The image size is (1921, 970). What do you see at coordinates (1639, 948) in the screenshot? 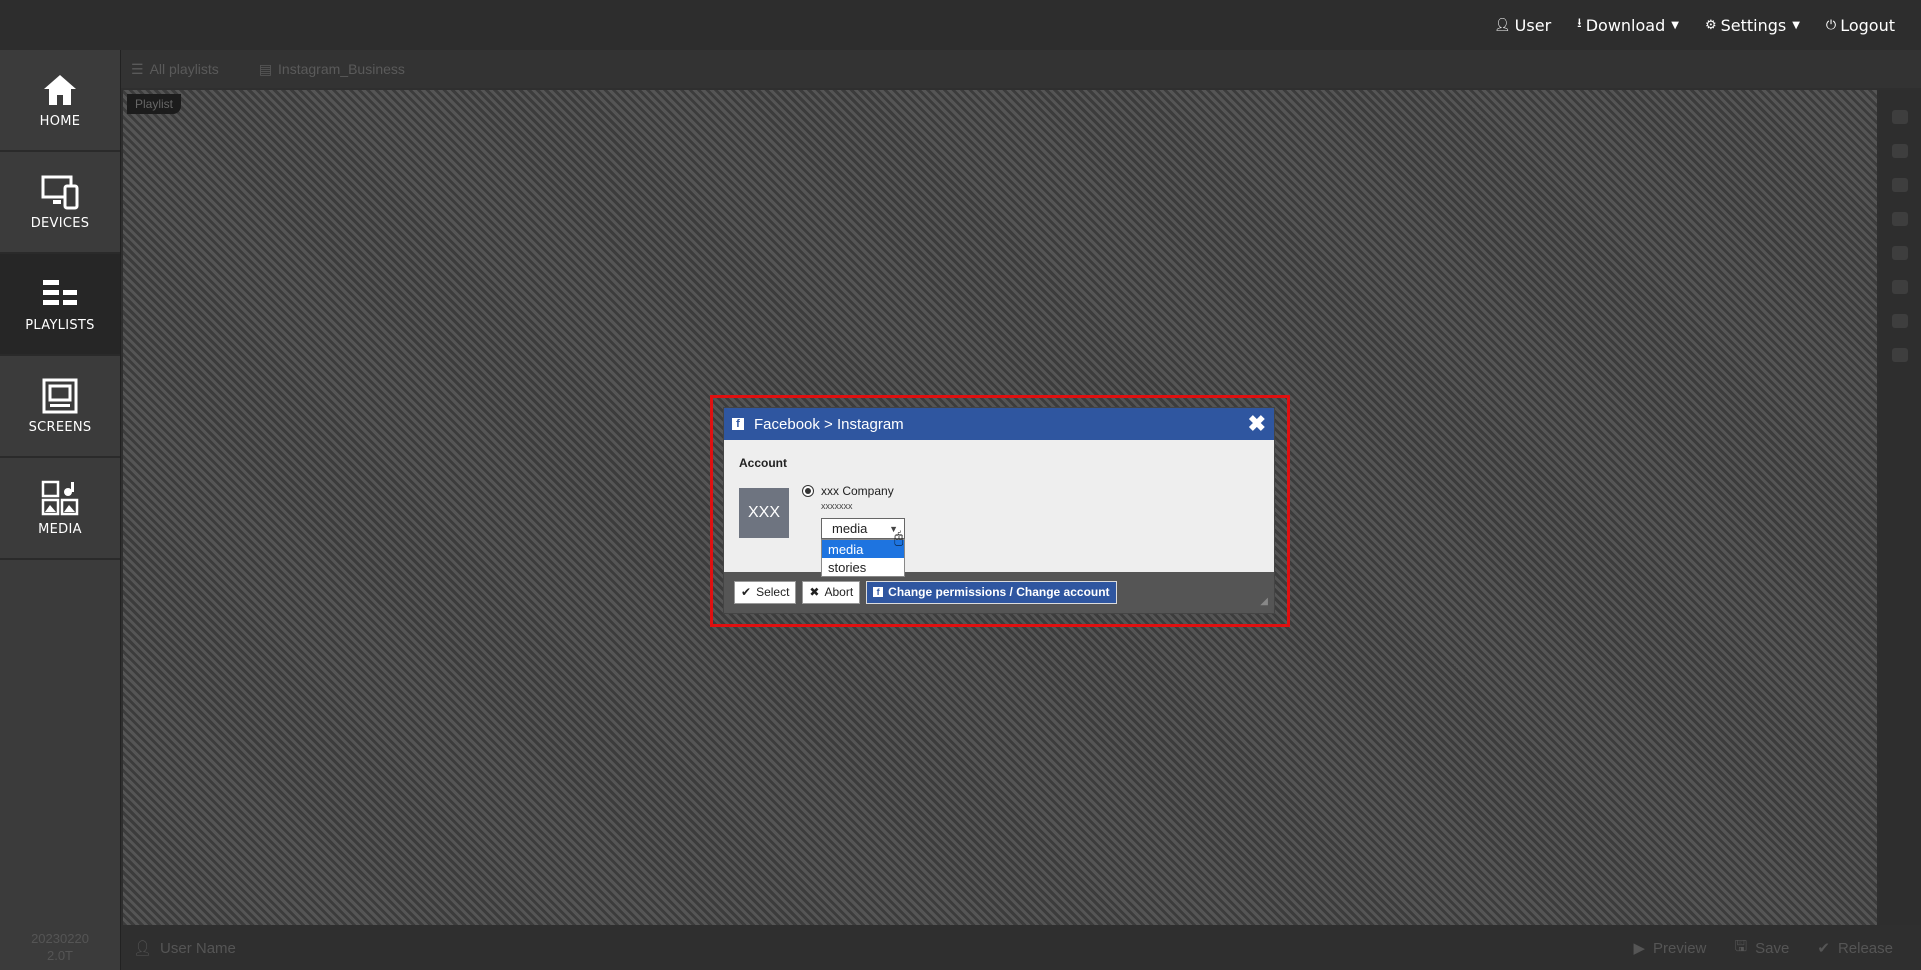
I see `play-icon: ▶` at bounding box center [1639, 948].